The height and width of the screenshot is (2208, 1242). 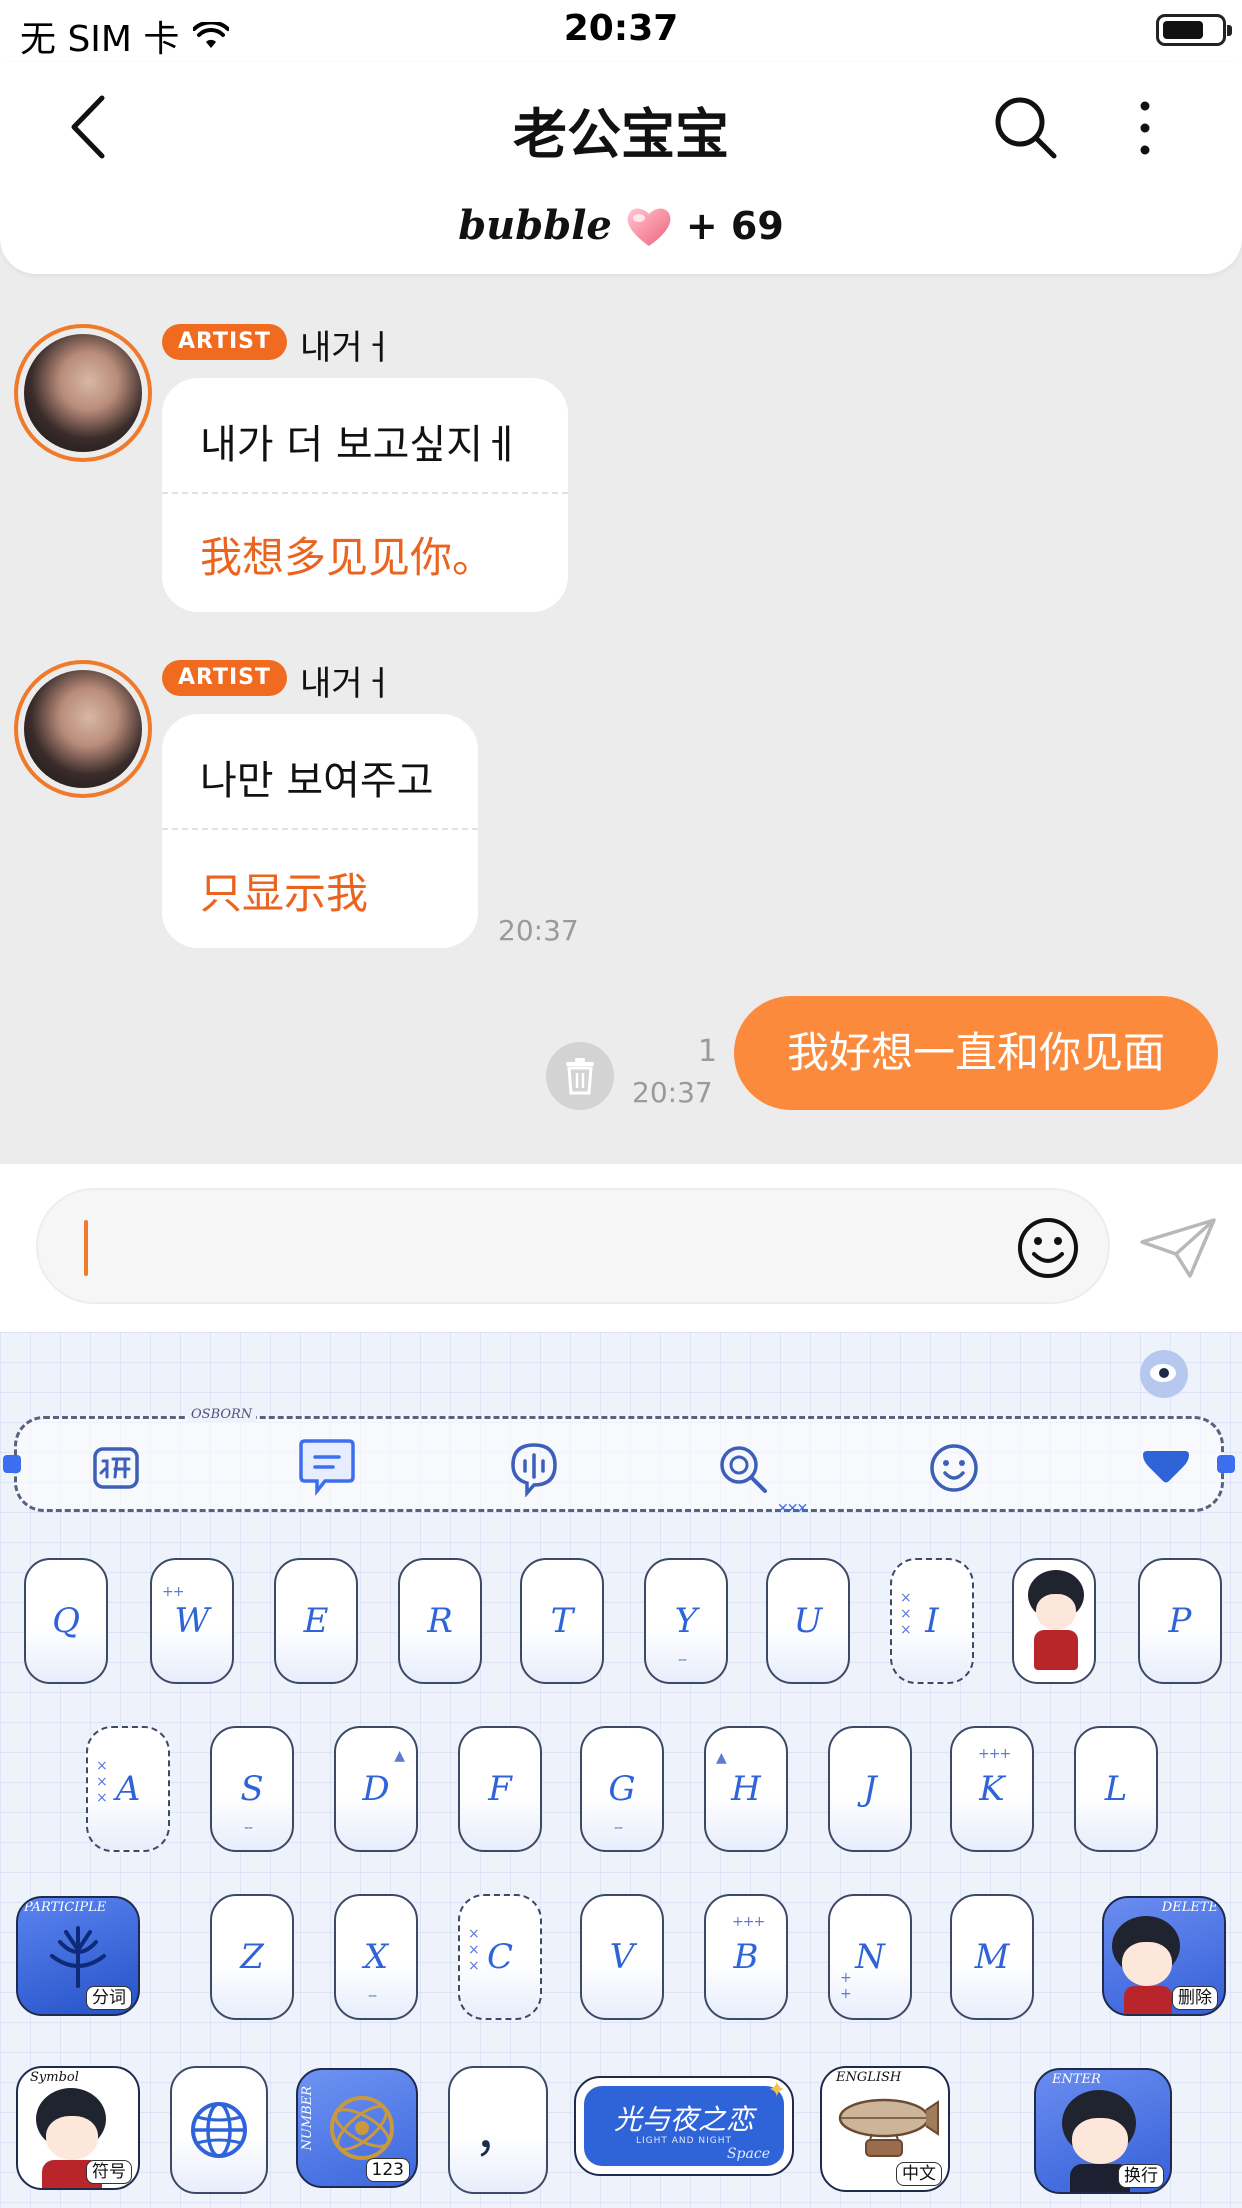 I want to click on keyboard-toolbar: OSBORN ✕✕✕, so click(x=619, y=1462).